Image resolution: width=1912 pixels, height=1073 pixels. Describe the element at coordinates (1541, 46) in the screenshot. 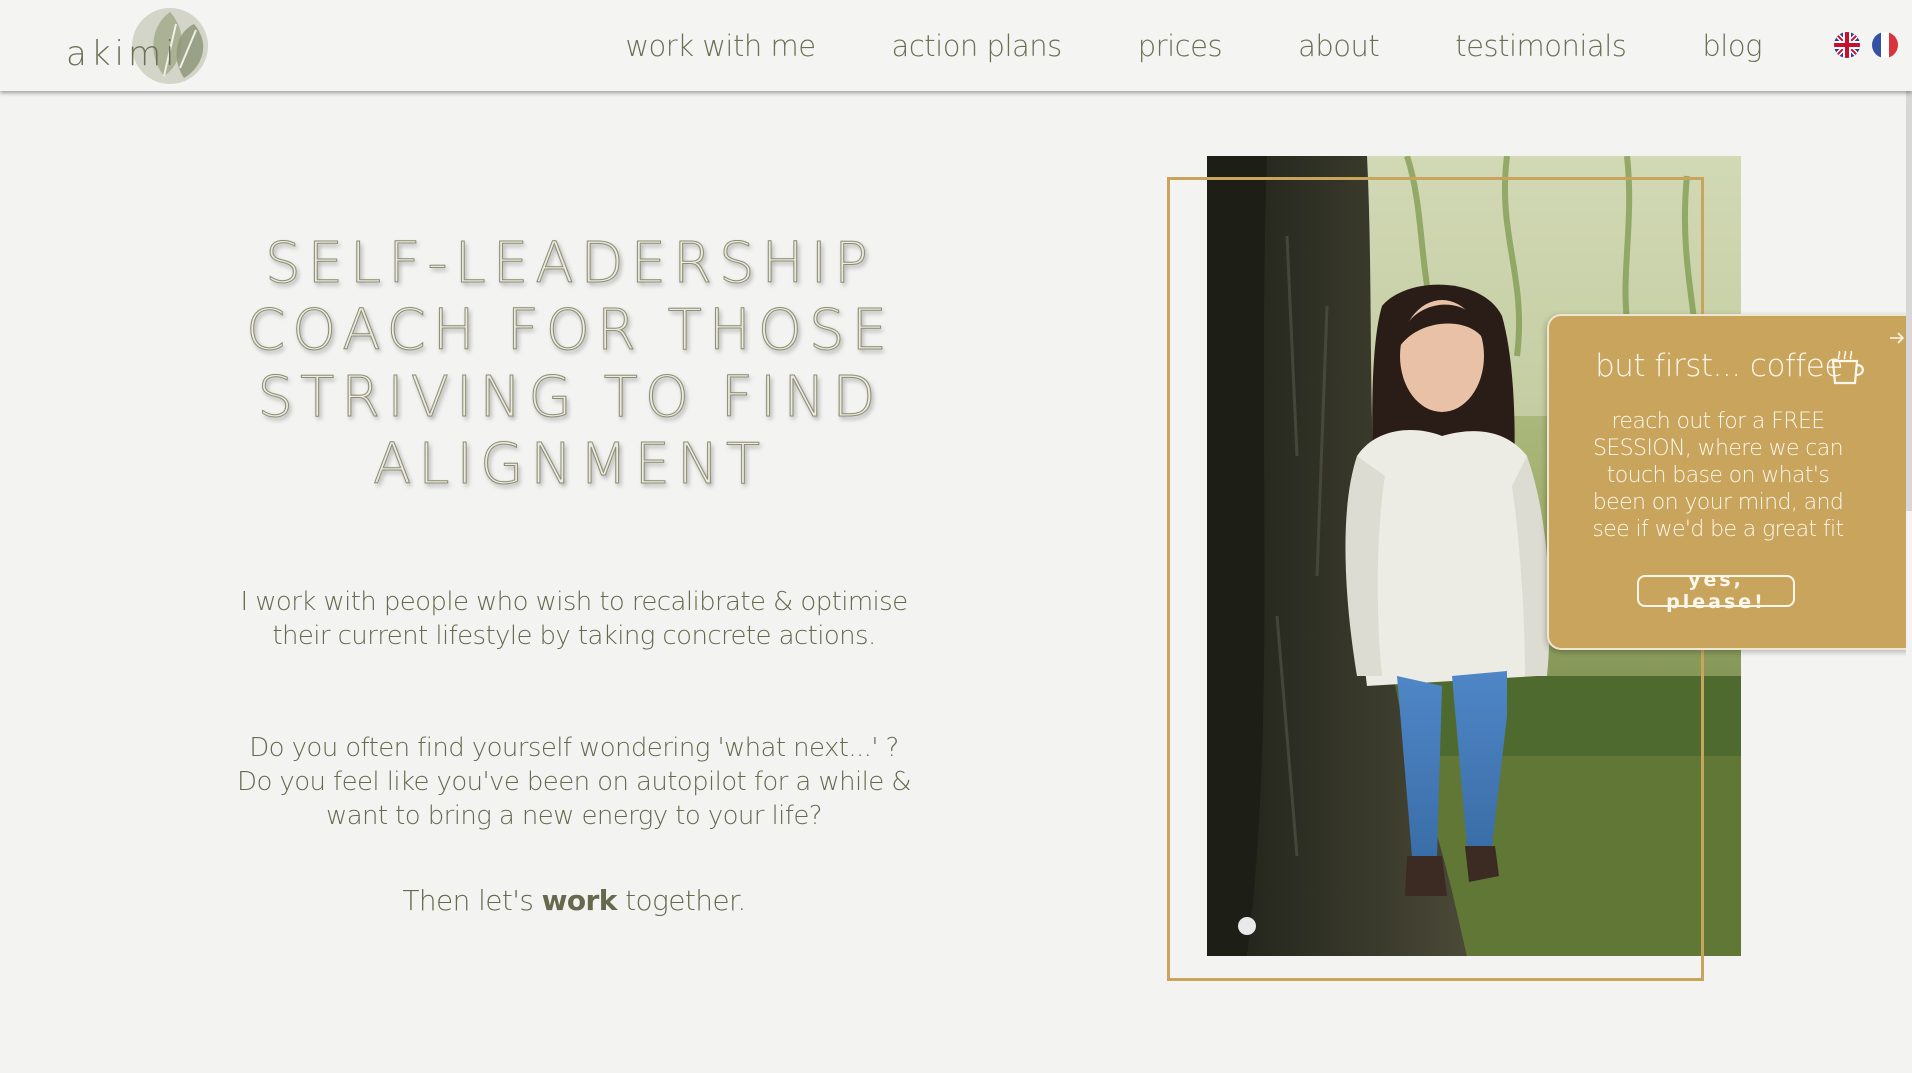

I see `nav-testimonials: testimonials` at that location.